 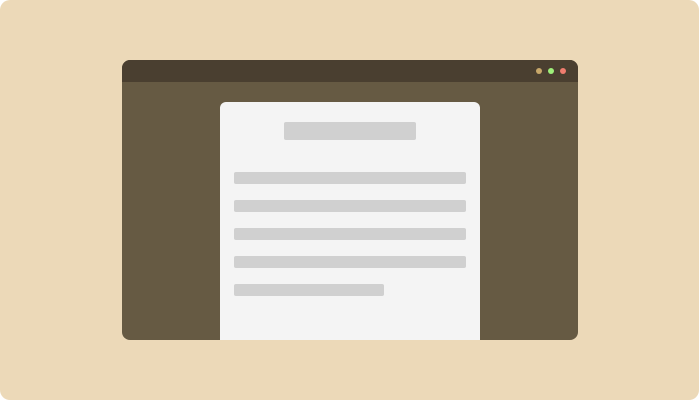 What do you see at coordinates (551, 71) in the screenshot?
I see `maximize-icon` at bounding box center [551, 71].